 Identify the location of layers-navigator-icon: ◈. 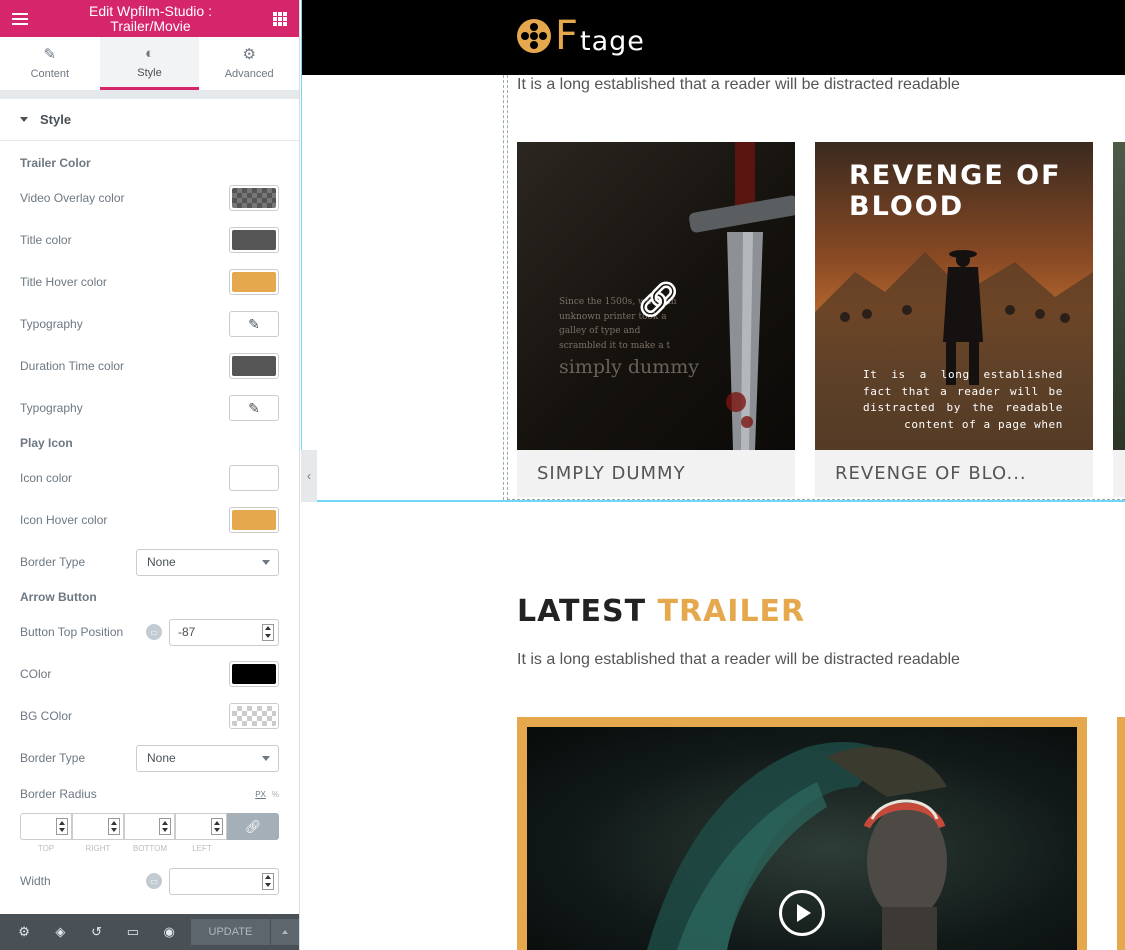
(60, 932).